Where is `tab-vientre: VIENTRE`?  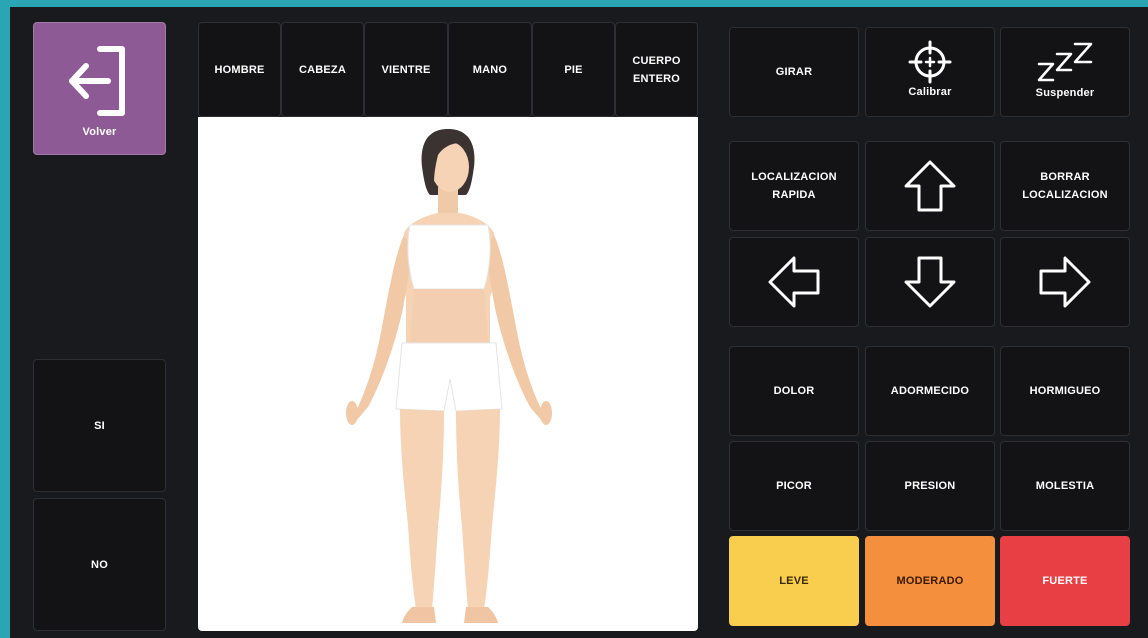
tab-vientre: VIENTRE is located at coordinates (406, 69).